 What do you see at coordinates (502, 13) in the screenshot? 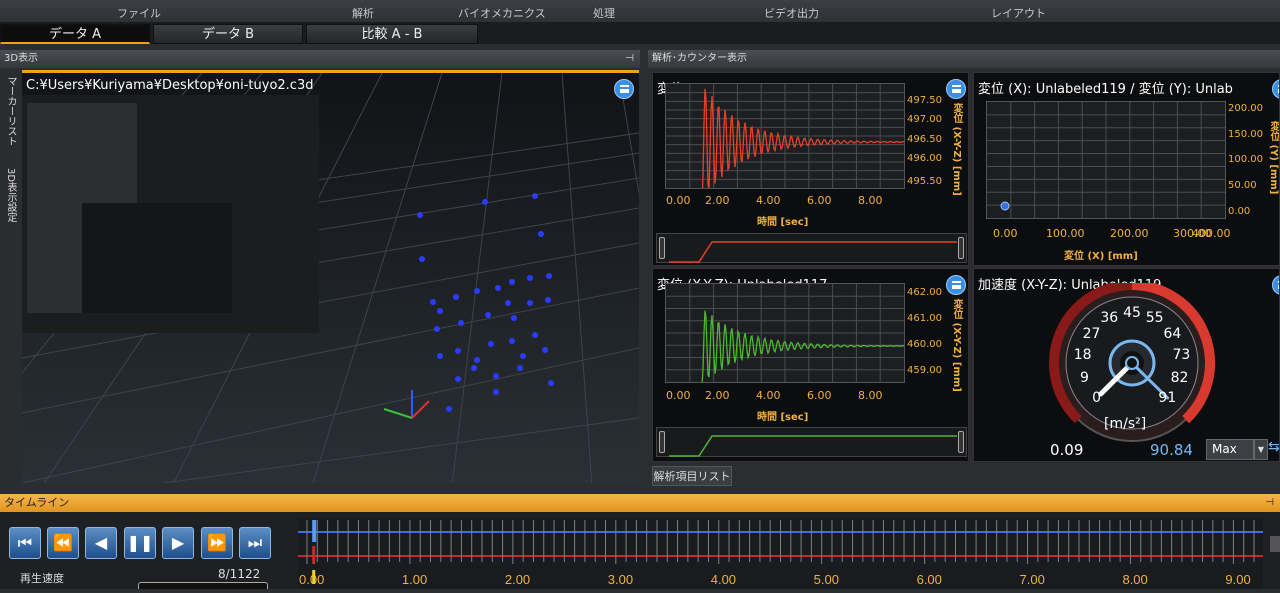
I see `menu-biomechanics: バイオメカニクス` at bounding box center [502, 13].